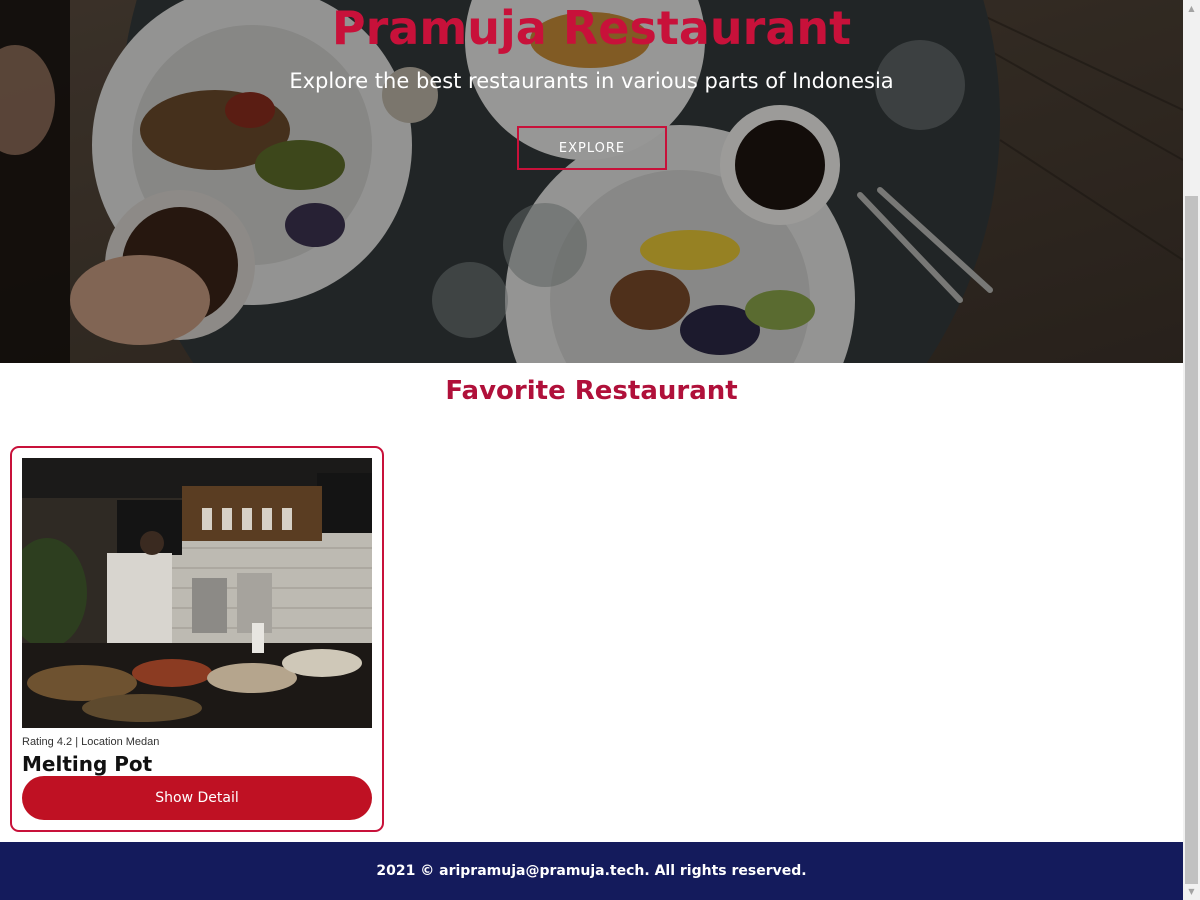 The width and height of the screenshot is (1200, 900). I want to click on scroll-down-arrow-icon: ▼, so click(1191, 891).